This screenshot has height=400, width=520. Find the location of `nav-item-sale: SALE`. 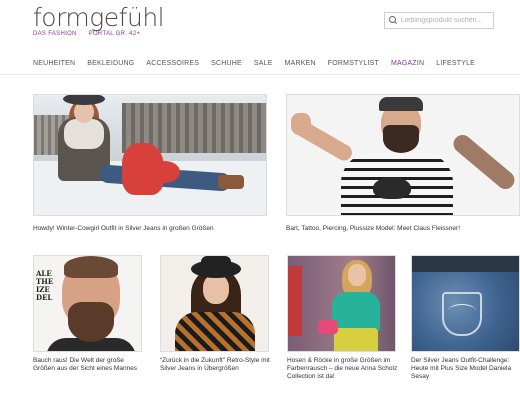

nav-item-sale: SALE is located at coordinates (263, 65).